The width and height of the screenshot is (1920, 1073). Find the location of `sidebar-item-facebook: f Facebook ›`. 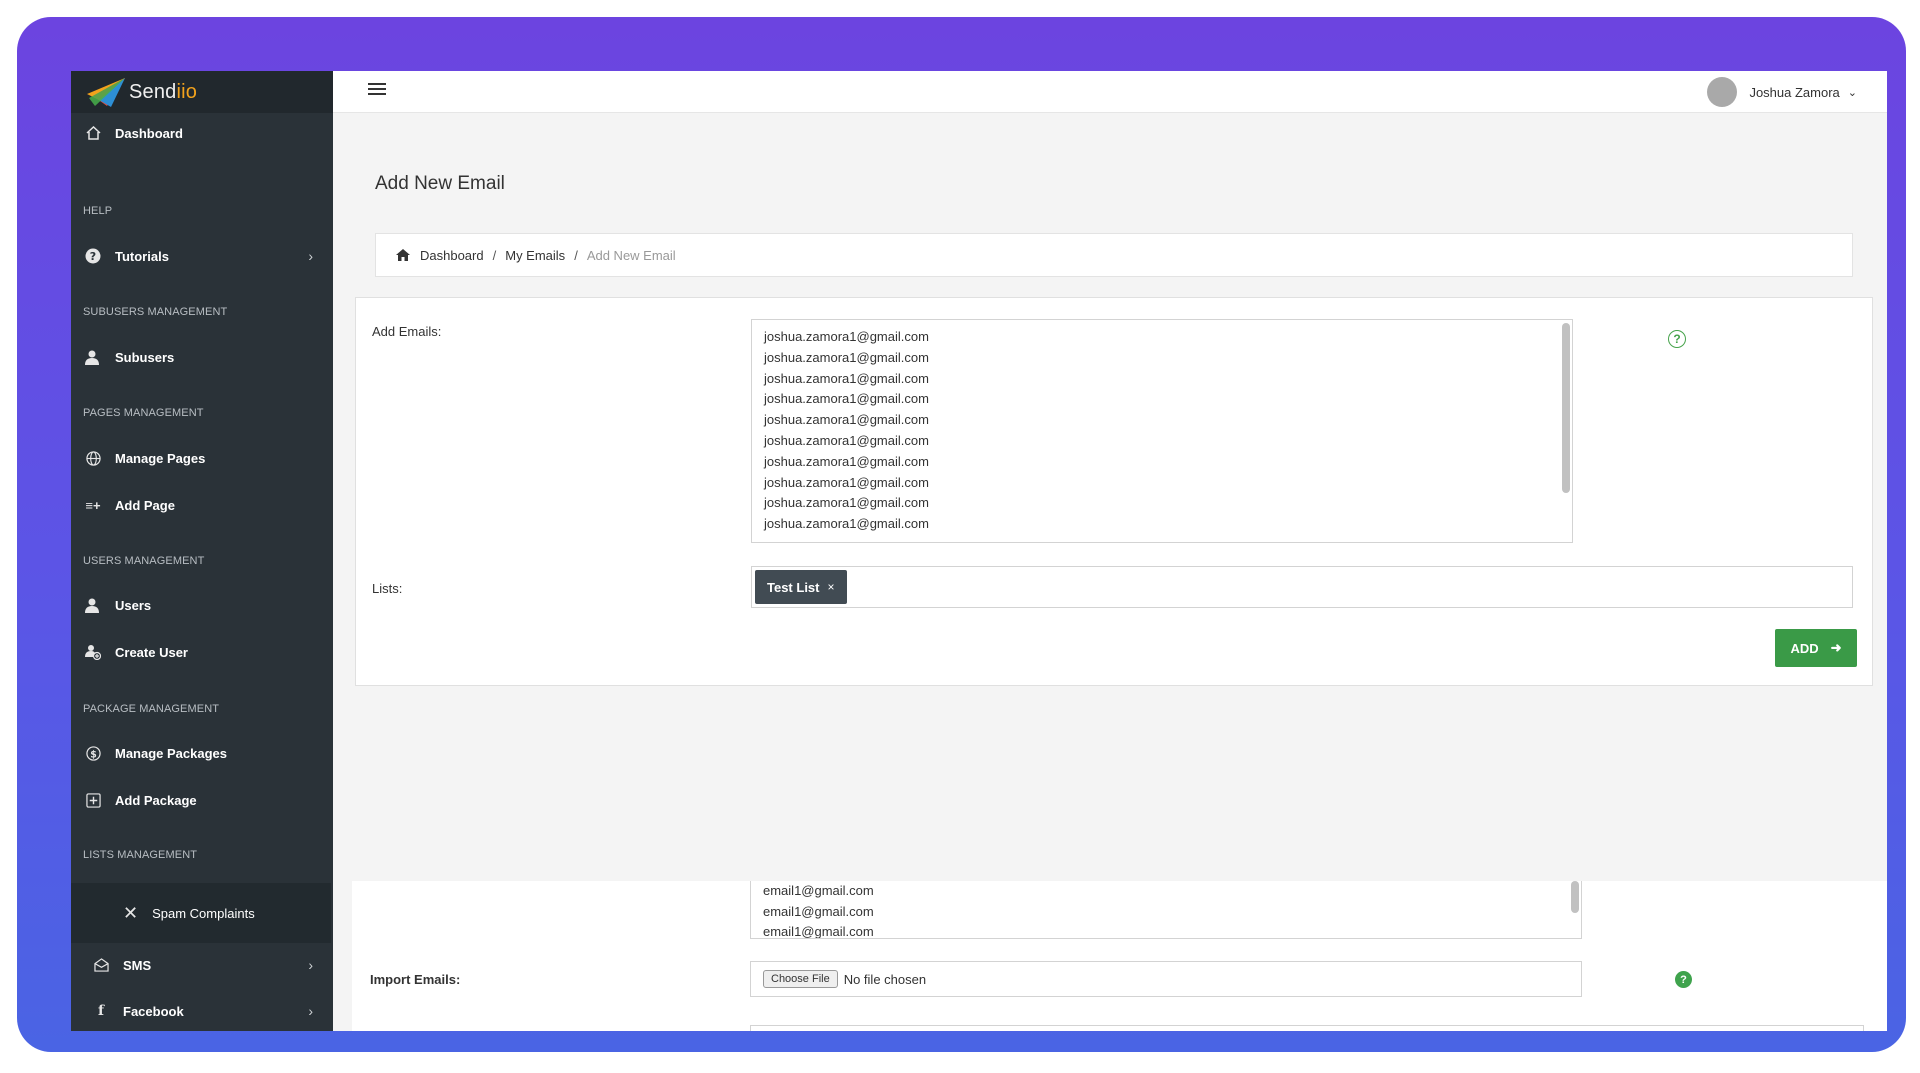

sidebar-item-facebook: f Facebook › is located at coordinates (202, 1011).